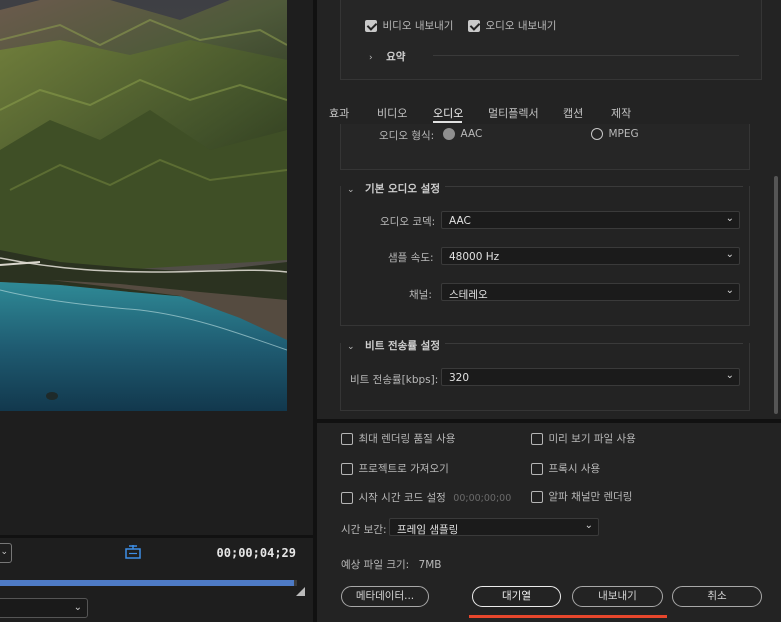  I want to click on audio-codec-label: 오디오 코덱:, so click(408, 222).